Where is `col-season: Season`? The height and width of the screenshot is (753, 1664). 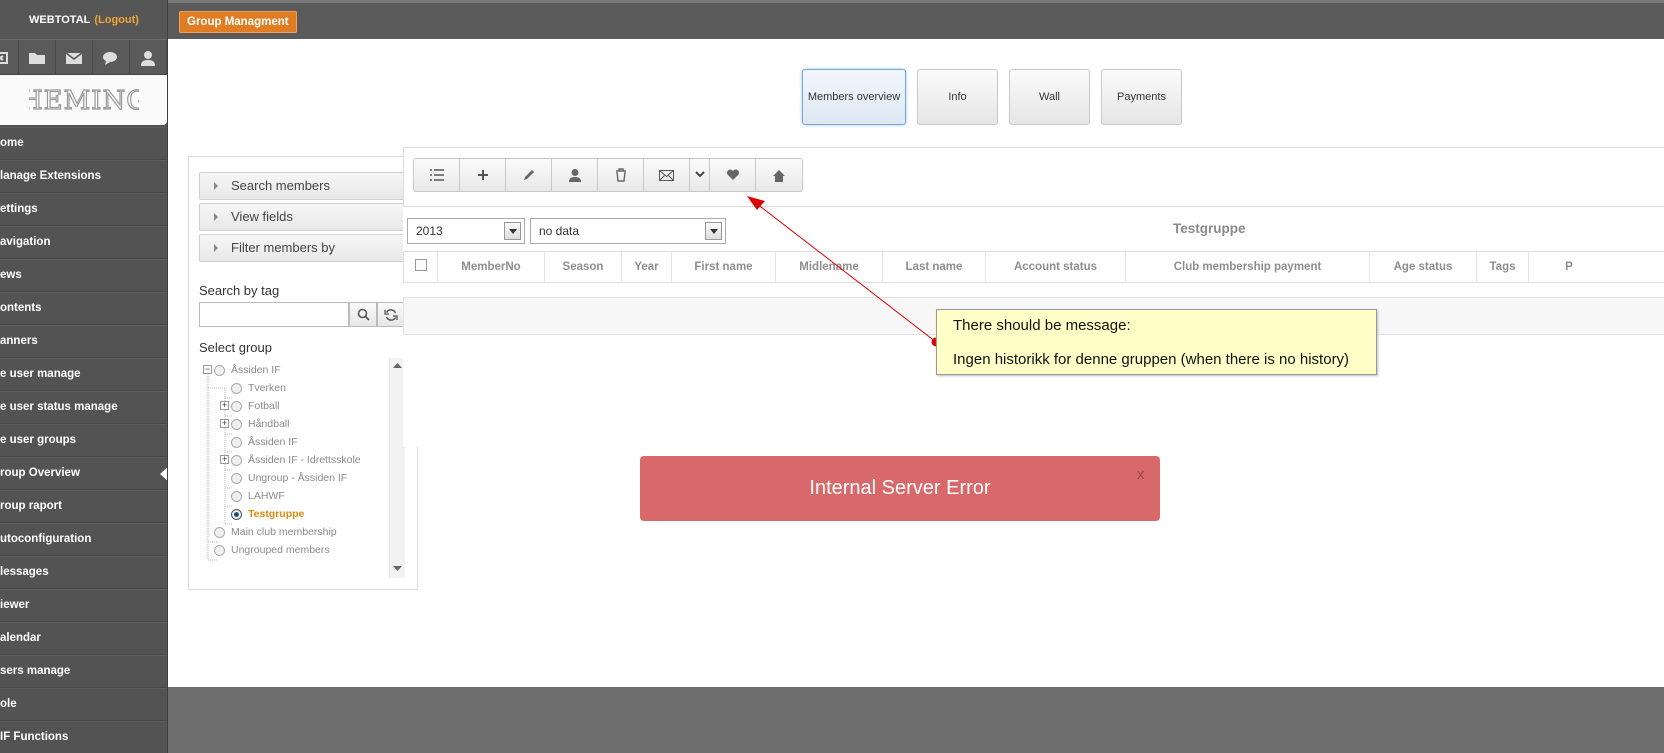
col-season: Season is located at coordinates (583, 267).